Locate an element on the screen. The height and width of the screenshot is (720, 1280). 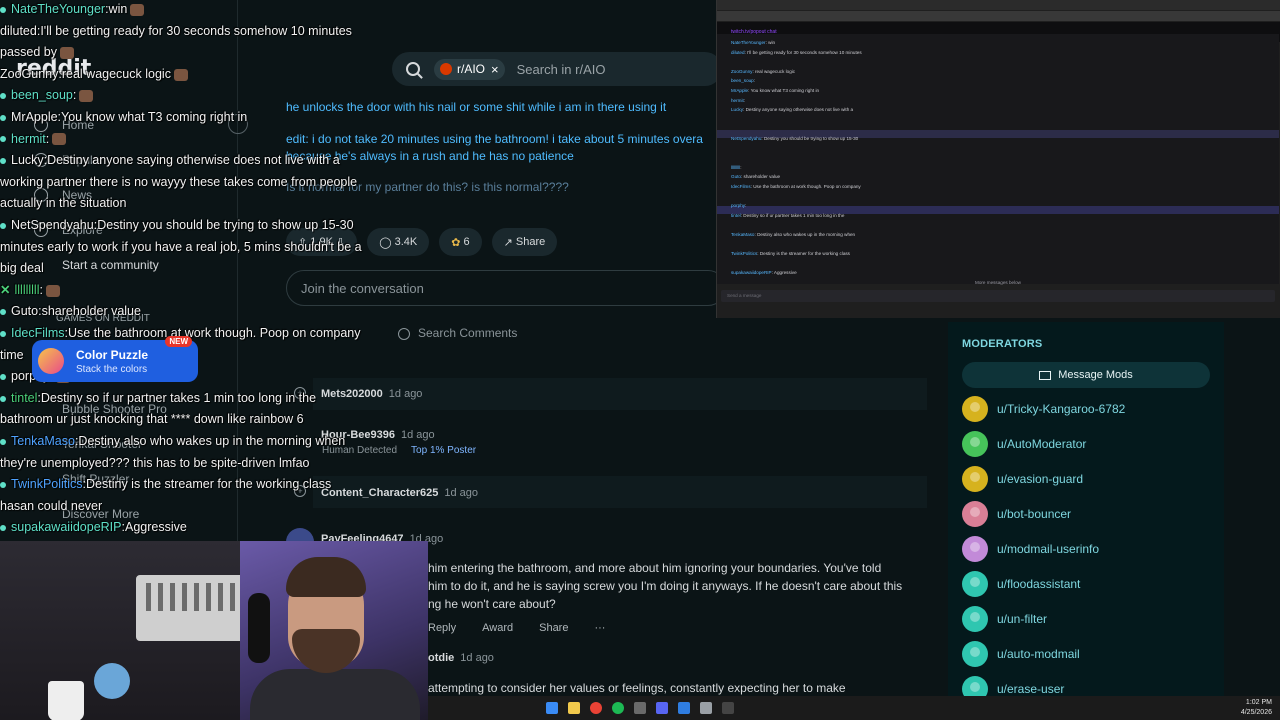
close-icon: × is located at coordinates (495, 69).